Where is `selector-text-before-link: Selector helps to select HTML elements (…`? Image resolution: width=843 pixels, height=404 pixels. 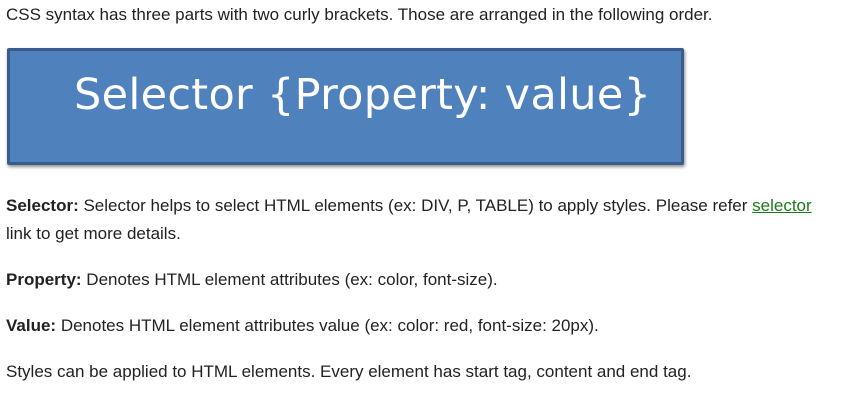
selector-text-before-link: Selector helps to select HTML elements (… is located at coordinates (415, 205).